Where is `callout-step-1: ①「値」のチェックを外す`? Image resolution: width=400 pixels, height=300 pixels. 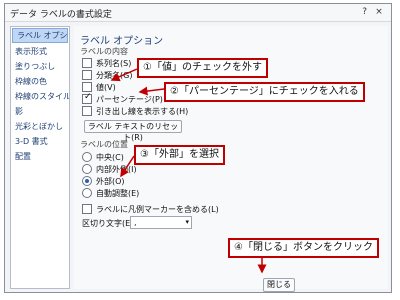
callout-step-1: ①「値」のチェックを外す is located at coordinates (202, 68).